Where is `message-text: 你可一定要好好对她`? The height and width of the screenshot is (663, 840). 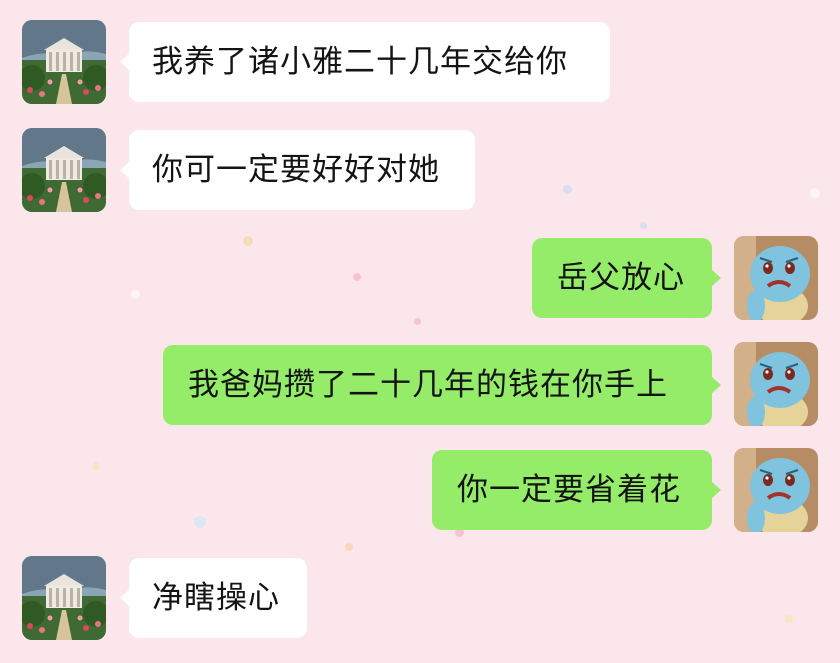 message-text: 你可一定要好好对她 is located at coordinates (296, 170).